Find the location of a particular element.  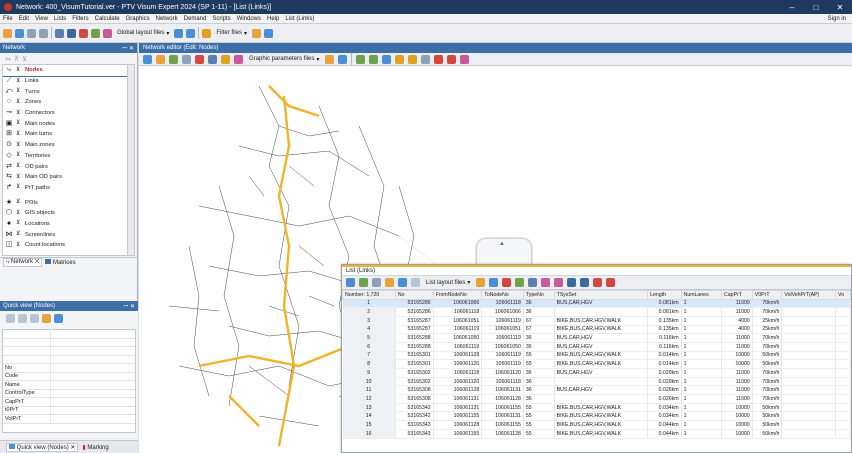

table-cell: BIKE,BUS,CAR,HGV,WALK is located at coordinates (601, 408).